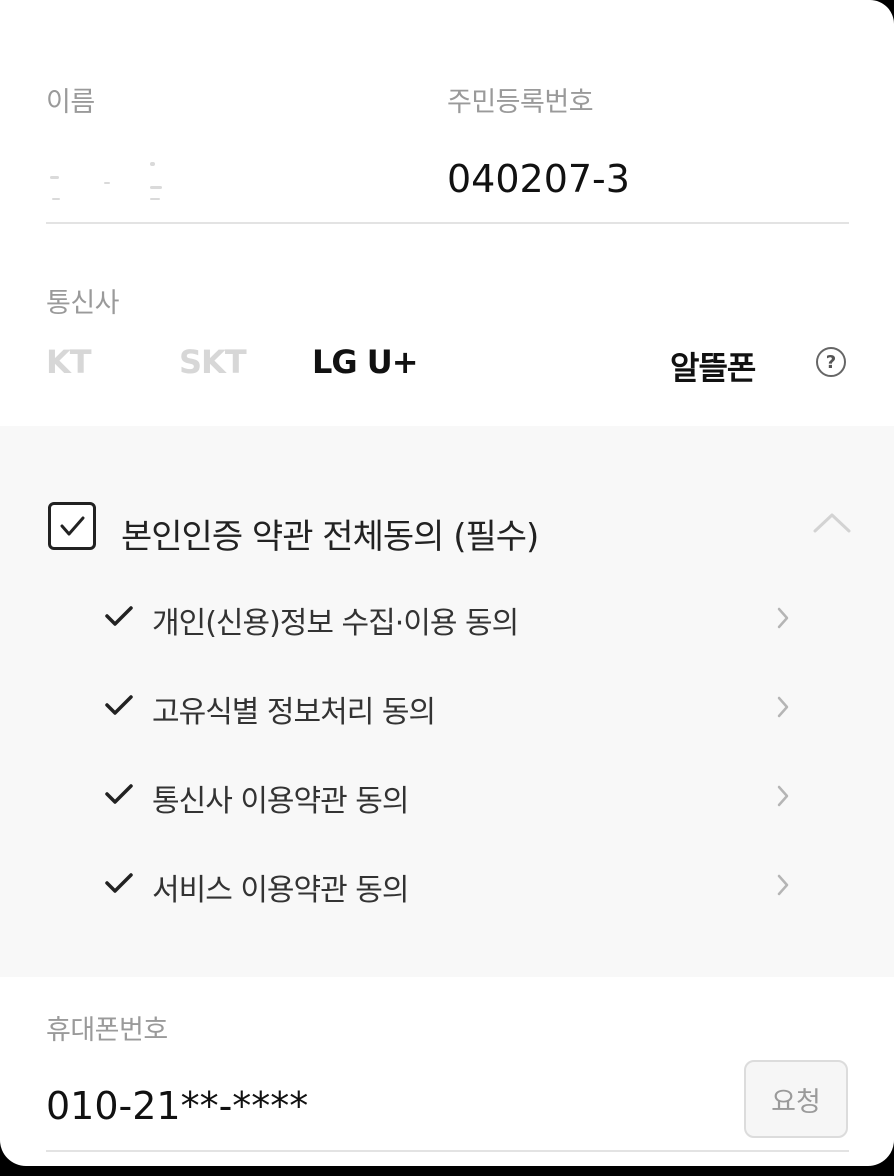 This screenshot has width=894, height=1176. I want to click on agree-all-checkbox, so click(72, 526).